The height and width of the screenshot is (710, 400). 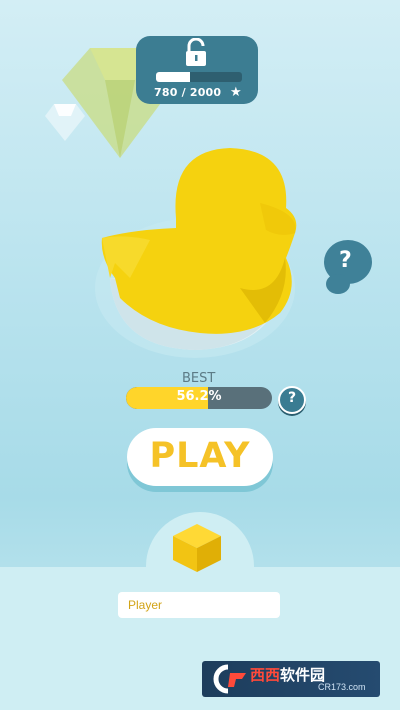 What do you see at coordinates (173, 77) in the screenshot?
I see `unlock-progress-fill` at bounding box center [173, 77].